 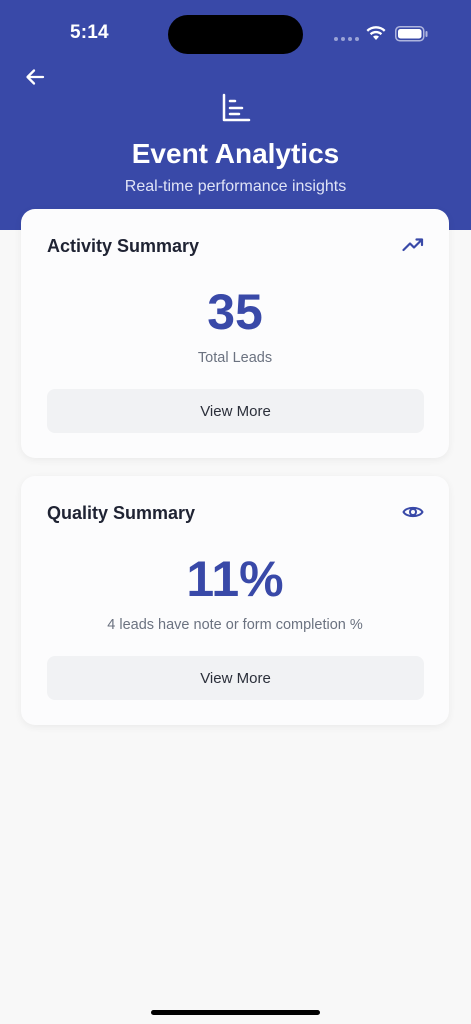 What do you see at coordinates (413, 245) in the screenshot?
I see `trending-up-icon` at bounding box center [413, 245].